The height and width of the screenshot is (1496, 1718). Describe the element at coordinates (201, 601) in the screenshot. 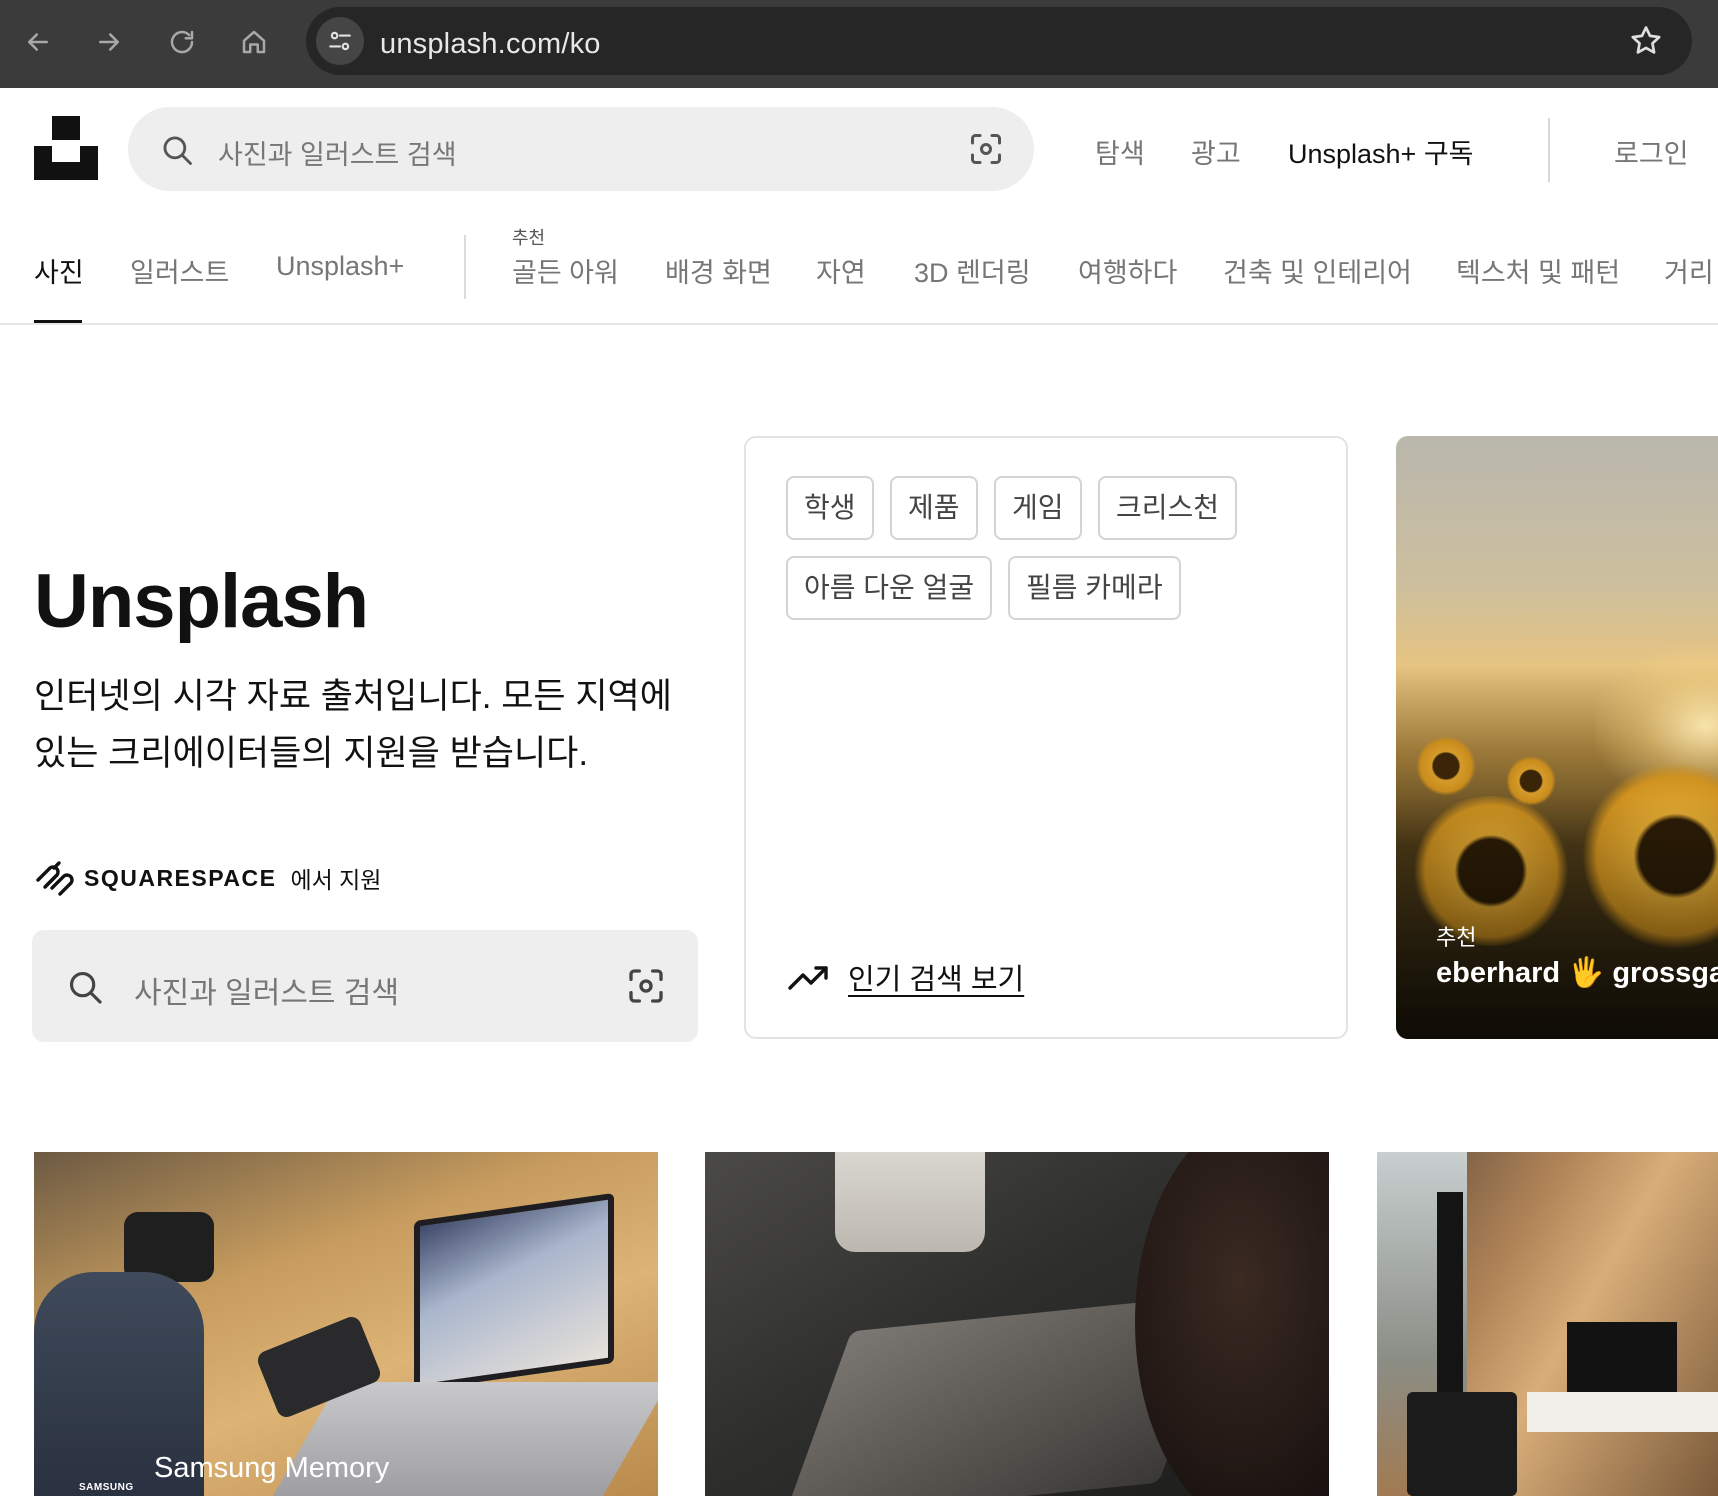

I see `hero-title: Unsplash` at that location.